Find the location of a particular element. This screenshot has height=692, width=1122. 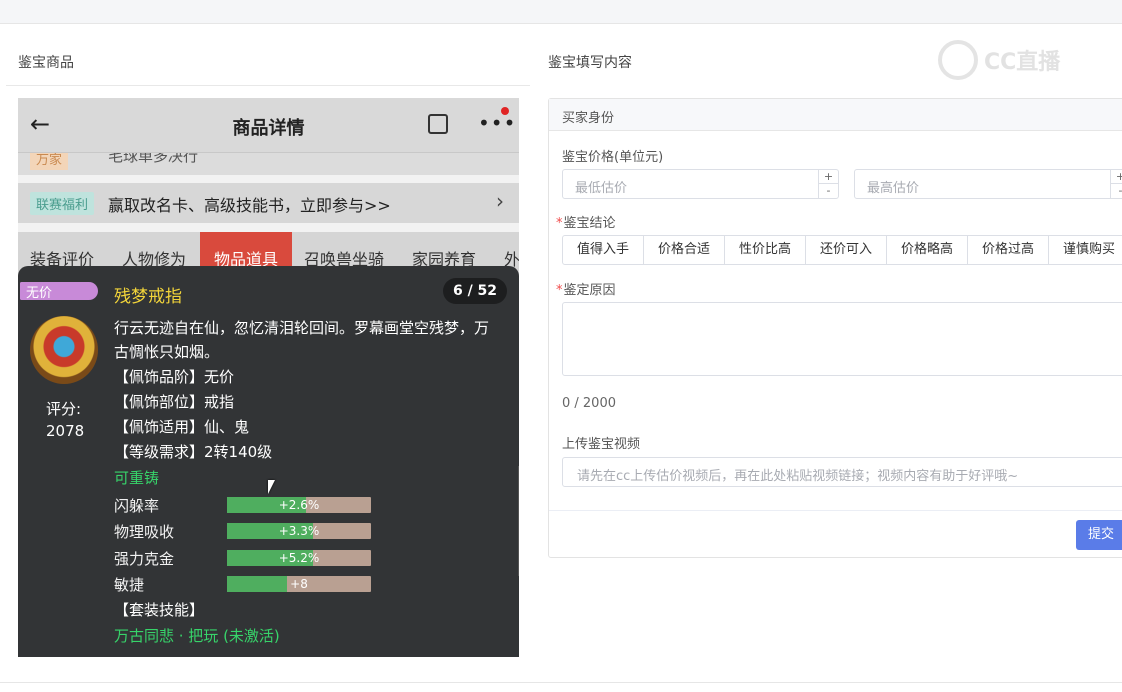

promo-row: 联赛福利 赢取改名卡、高级技能书，立即参与>> › is located at coordinates (268, 203).